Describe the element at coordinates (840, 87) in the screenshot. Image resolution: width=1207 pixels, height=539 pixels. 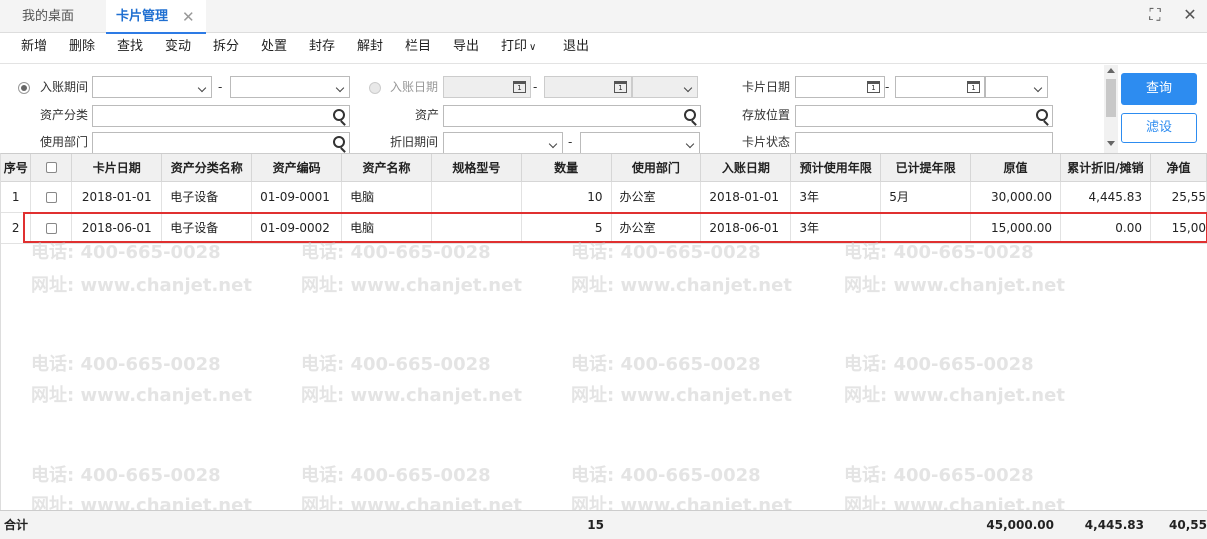
I see `card-date-start-input: 1` at that location.